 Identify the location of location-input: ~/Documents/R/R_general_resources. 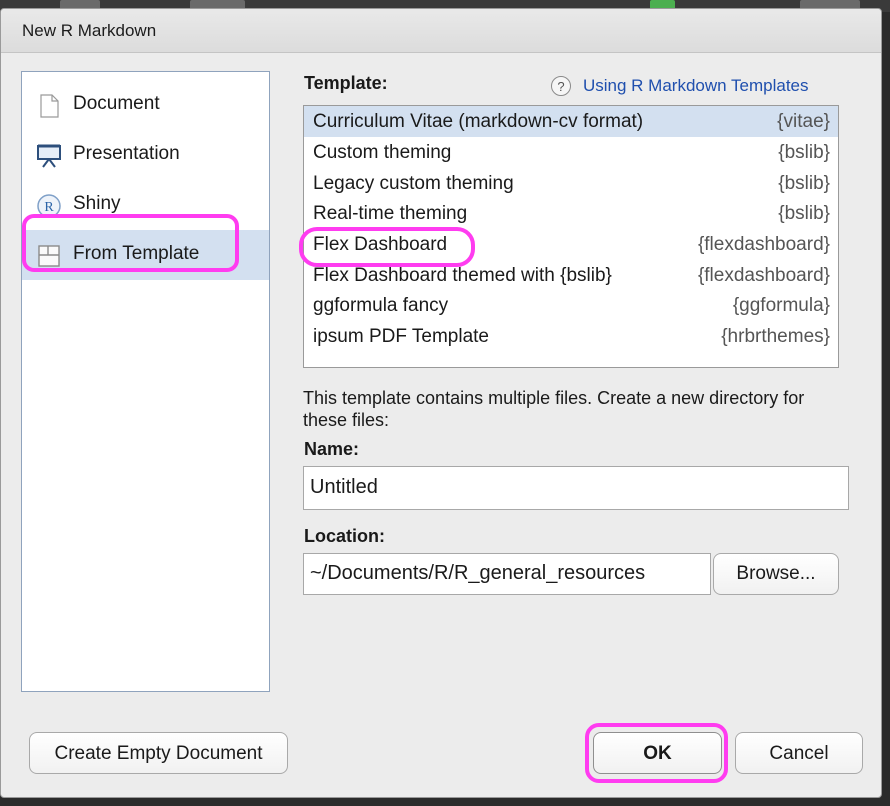
(507, 574).